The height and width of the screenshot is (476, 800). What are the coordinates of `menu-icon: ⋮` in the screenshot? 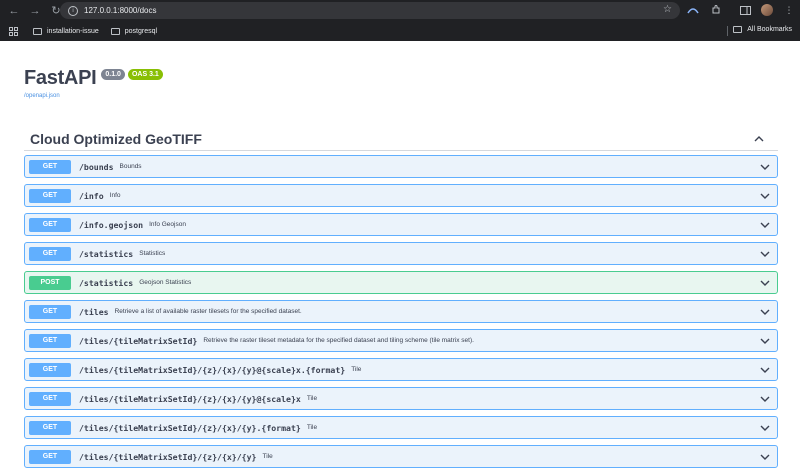 It's located at (789, 10).